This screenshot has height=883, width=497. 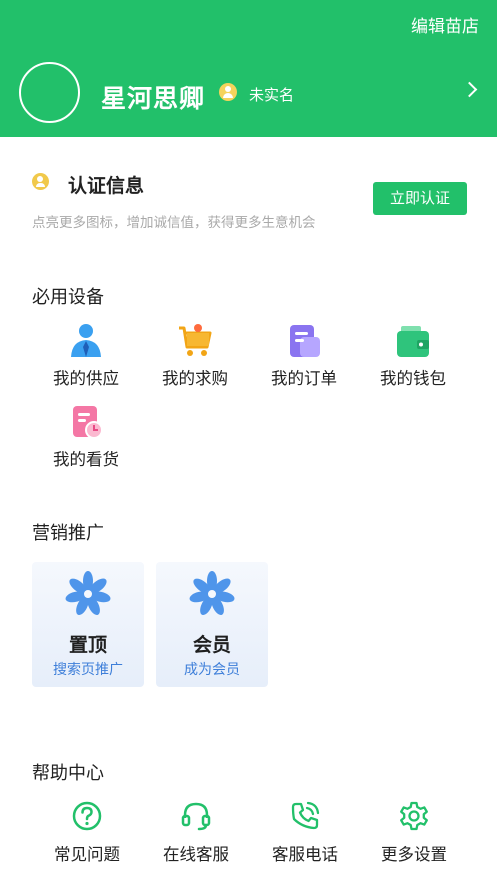 What do you see at coordinates (86, 422) in the screenshot?
I see `inspection-clock-icon` at bounding box center [86, 422].